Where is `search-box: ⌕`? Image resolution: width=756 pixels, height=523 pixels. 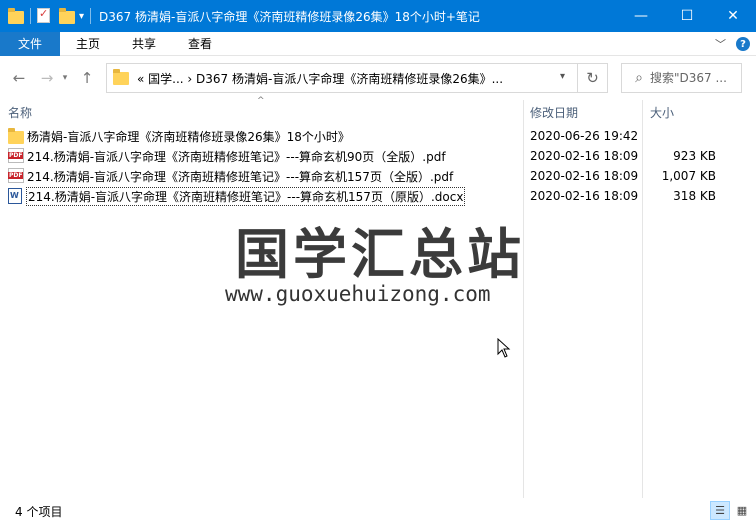 search-box: ⌕ is located at coordinates (681, 78).